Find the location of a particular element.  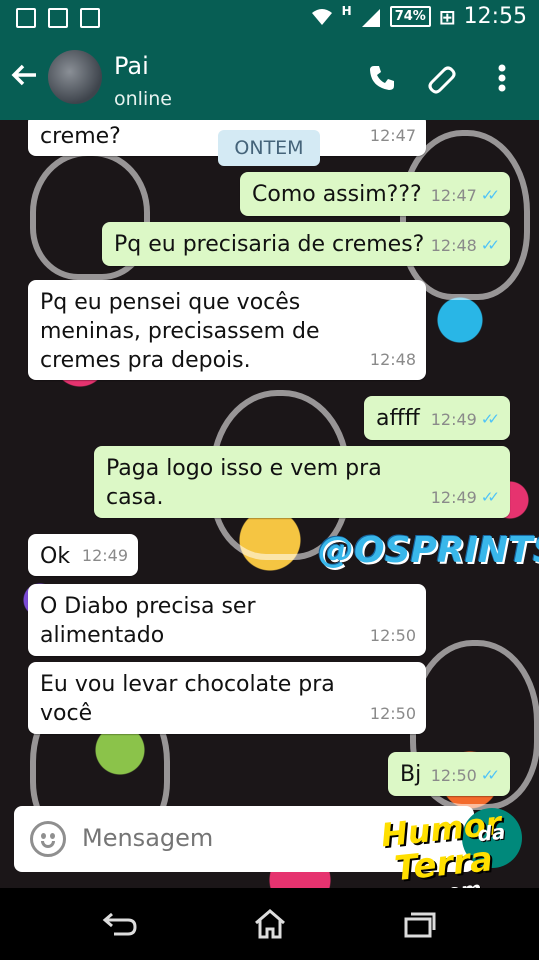

chat-header: Pai online is located at coordinates (269, 79).